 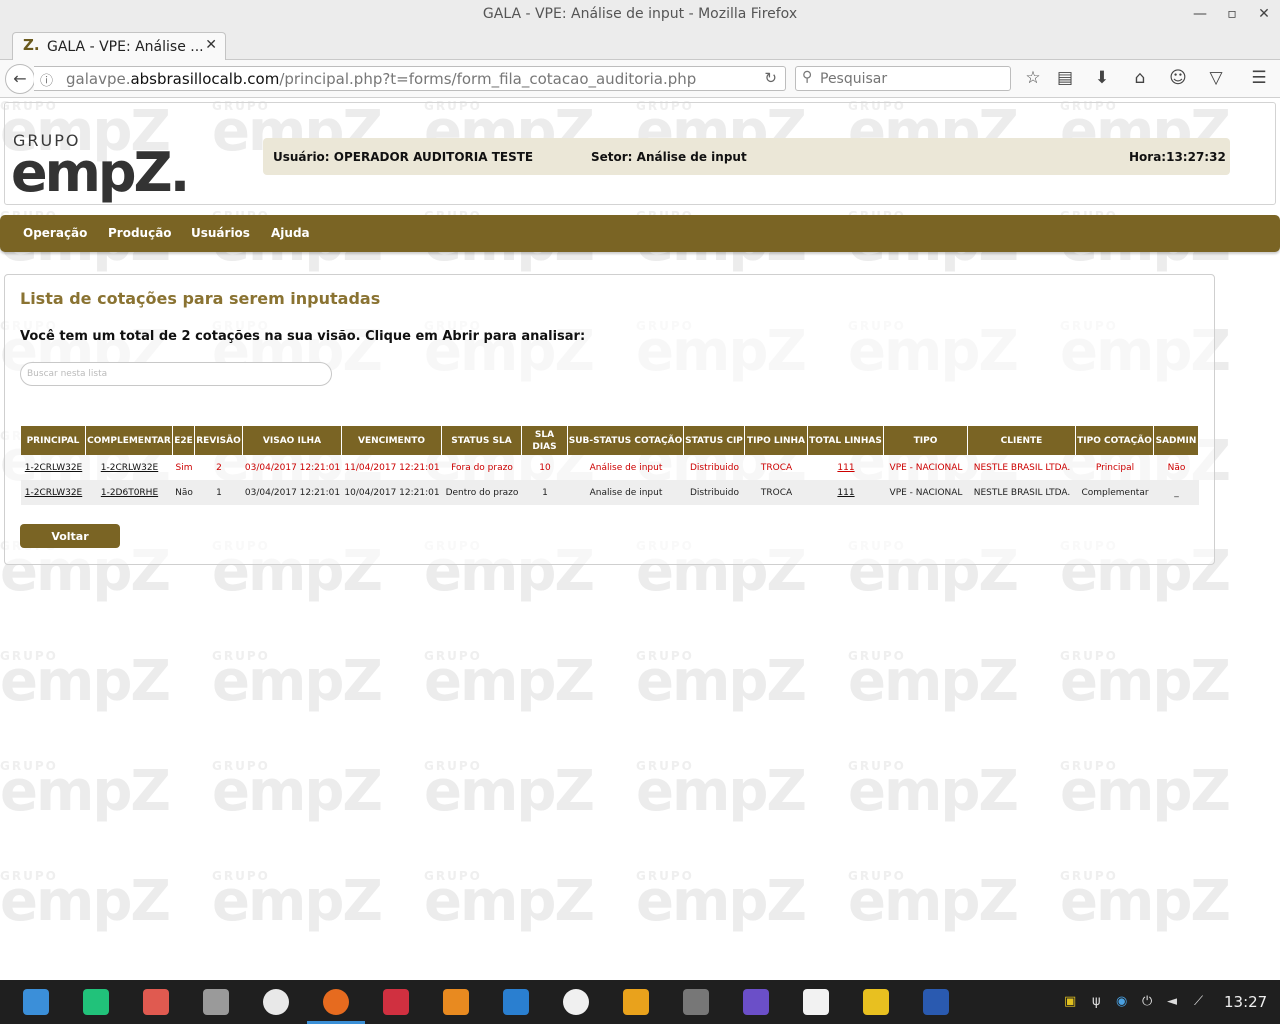 What do you see at coordinates (1070, 1001) in the screenshot?
I see `tray-note-icon: ▣` at bounding box center [1070, 1001].